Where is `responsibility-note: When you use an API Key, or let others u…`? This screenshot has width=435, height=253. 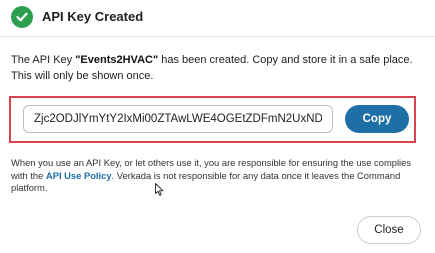
responsibility-note: When you use an API Key, or let others u… is located at coordinates (218, 176).